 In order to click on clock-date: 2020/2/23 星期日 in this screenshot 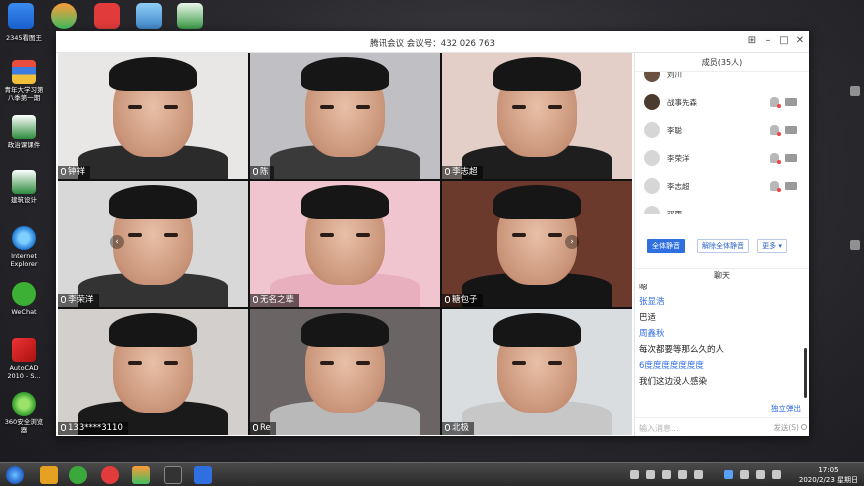, I will do `click(828, 480)`.